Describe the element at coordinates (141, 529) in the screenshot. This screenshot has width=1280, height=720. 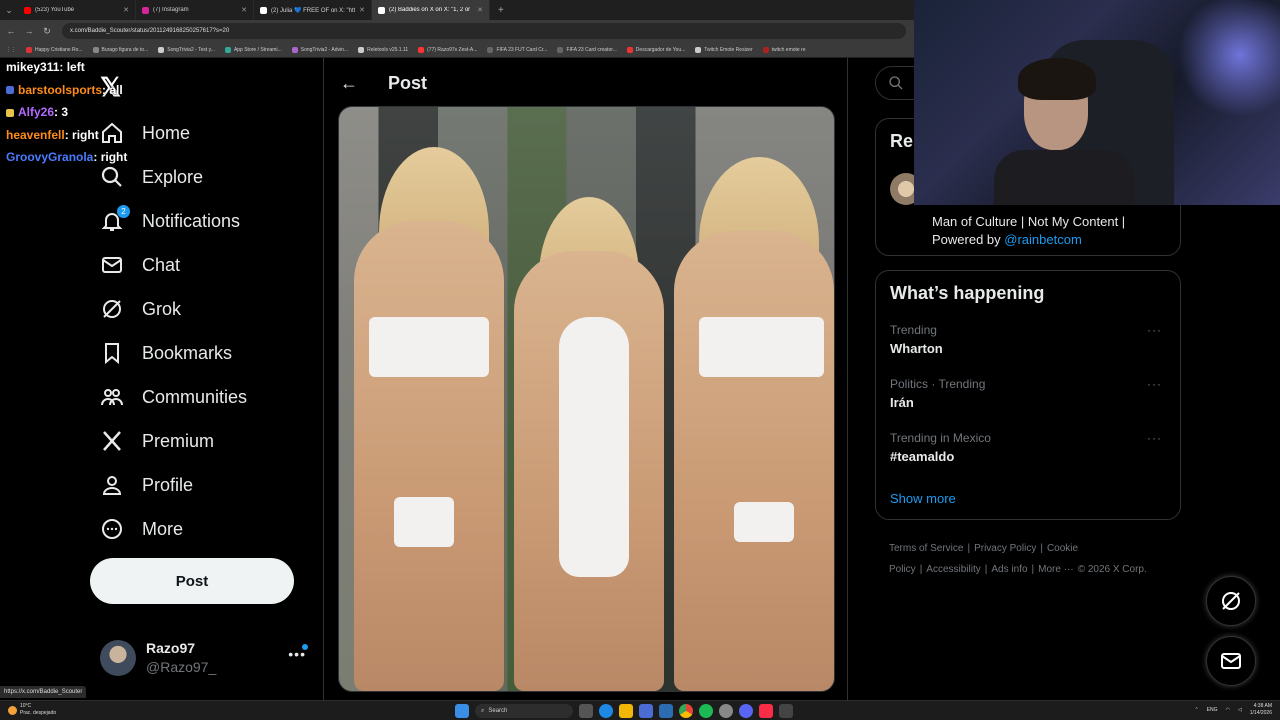
I see `nav-item-more: More` at that location.